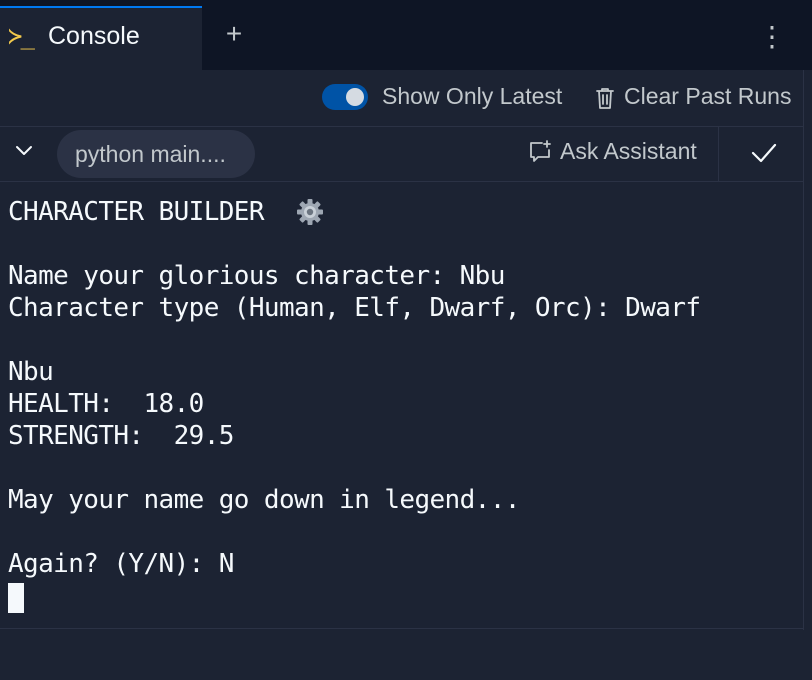 The height and width of the screenshot is (680, 812). Describe the element at coordinates (256, 276) in the screenshot. I see `console-line-name-prompt: Name your glorious character: Nbu` at that location.